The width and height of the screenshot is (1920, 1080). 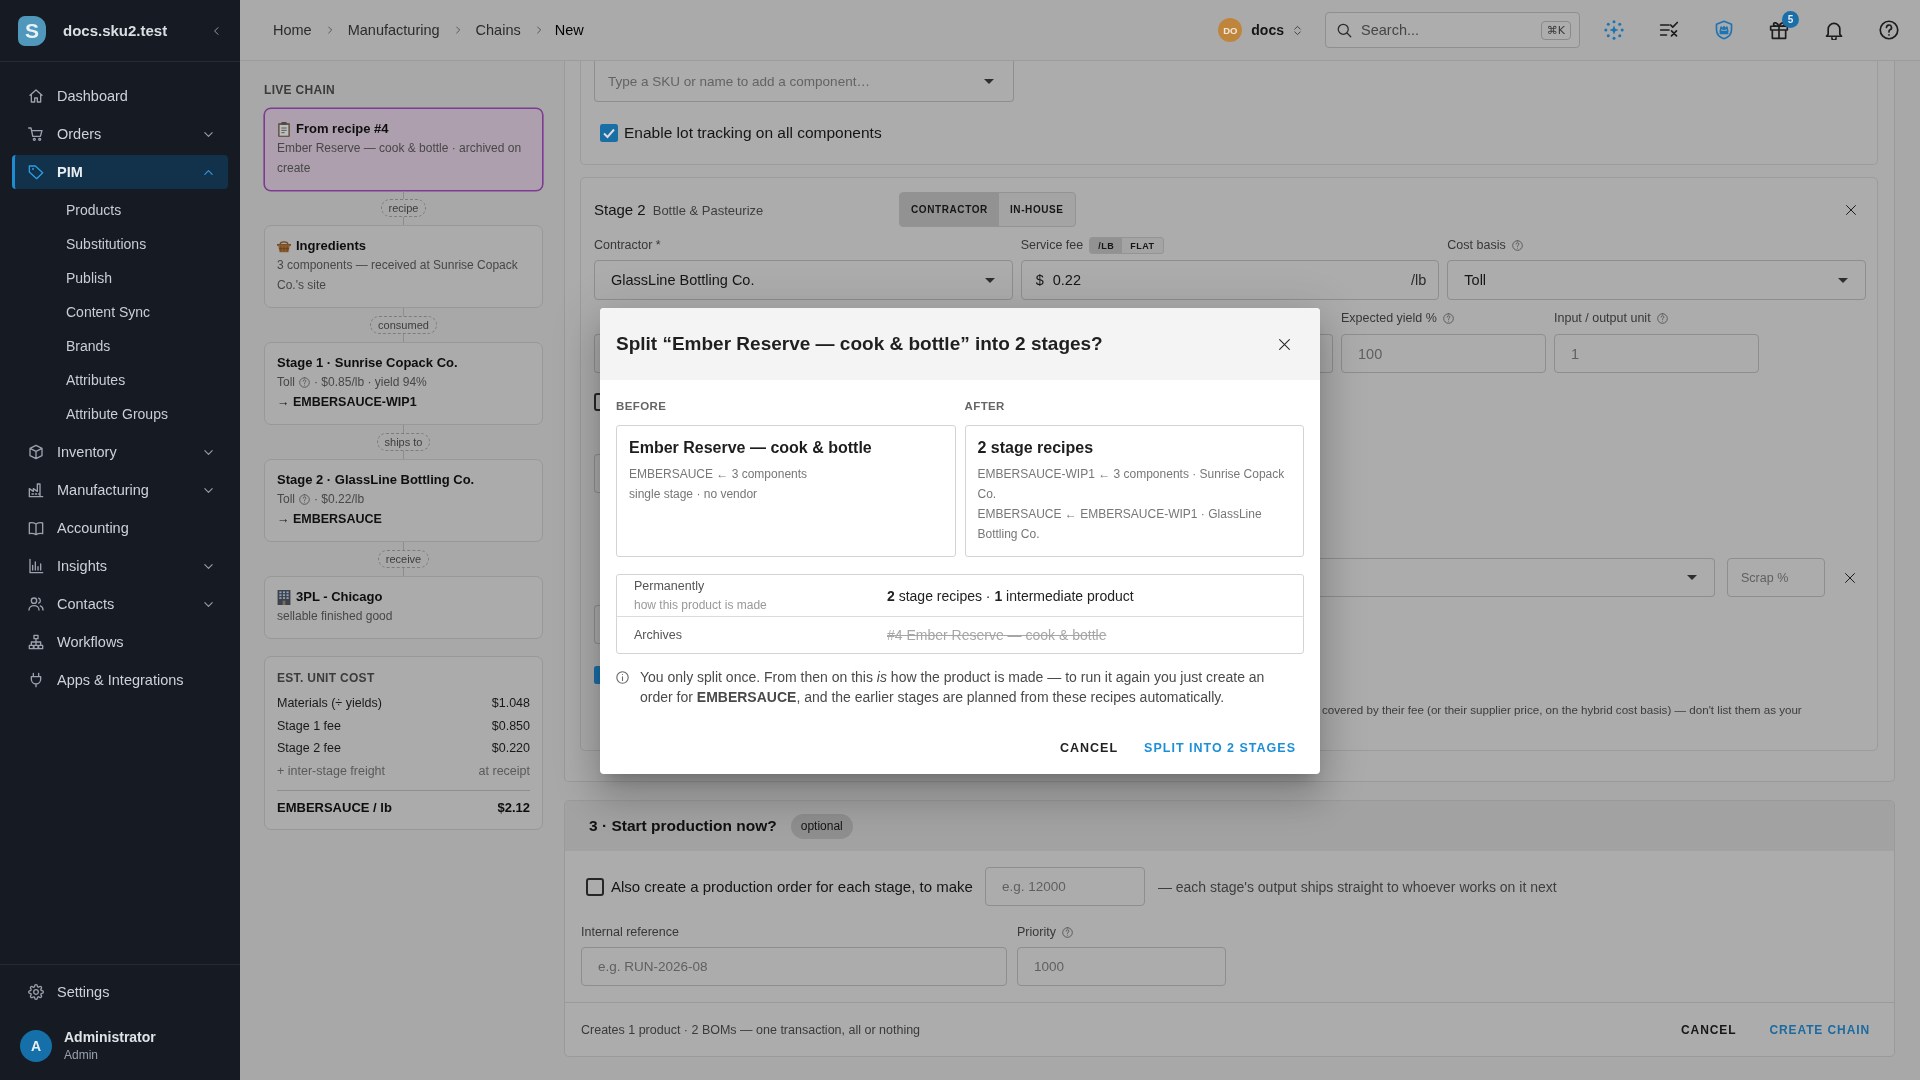 What do you see at coordinates (393, 30) in the screenshot?
I see `breadcrumb-link: Manufacturing` at bounding box center [393, 30].